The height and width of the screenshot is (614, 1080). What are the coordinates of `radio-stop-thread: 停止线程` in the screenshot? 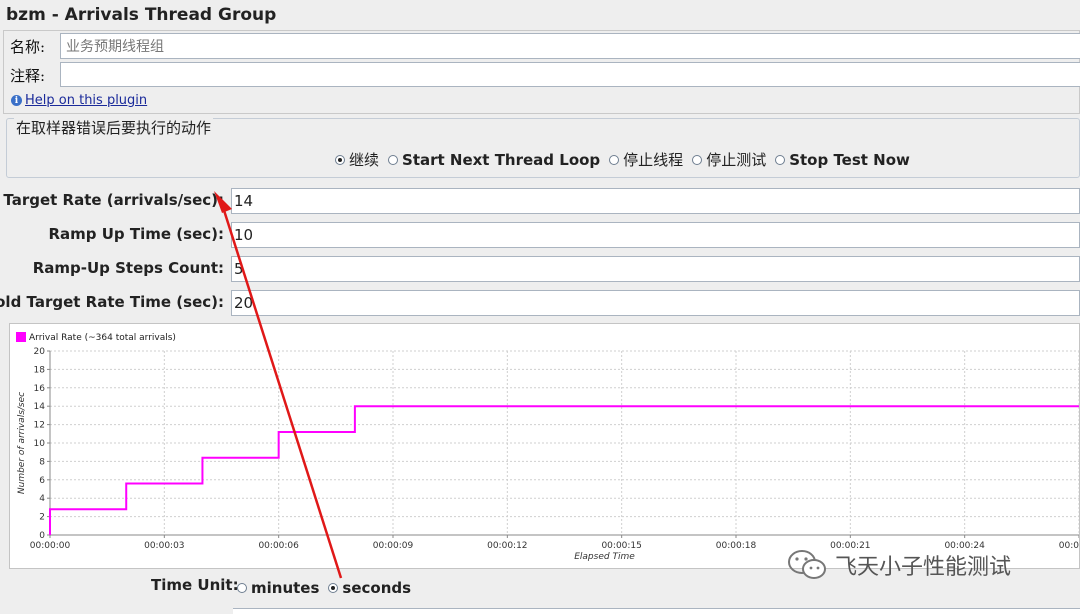 It's located at (646, 159).